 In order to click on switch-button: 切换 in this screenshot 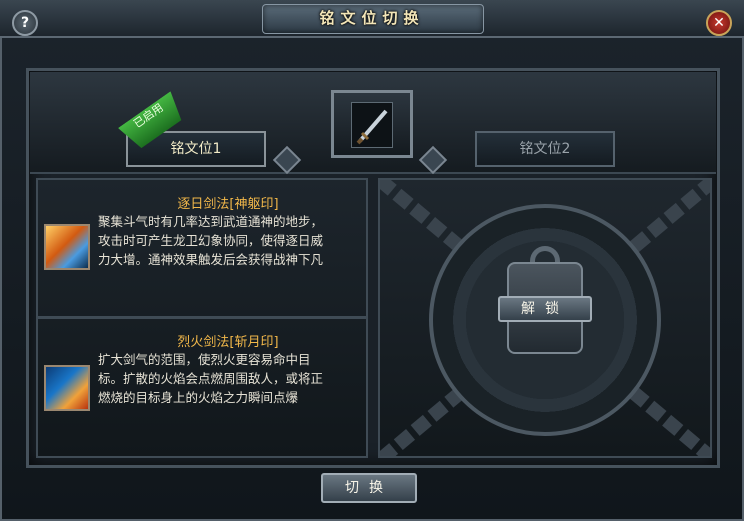, I will do `click(369, 488)`.